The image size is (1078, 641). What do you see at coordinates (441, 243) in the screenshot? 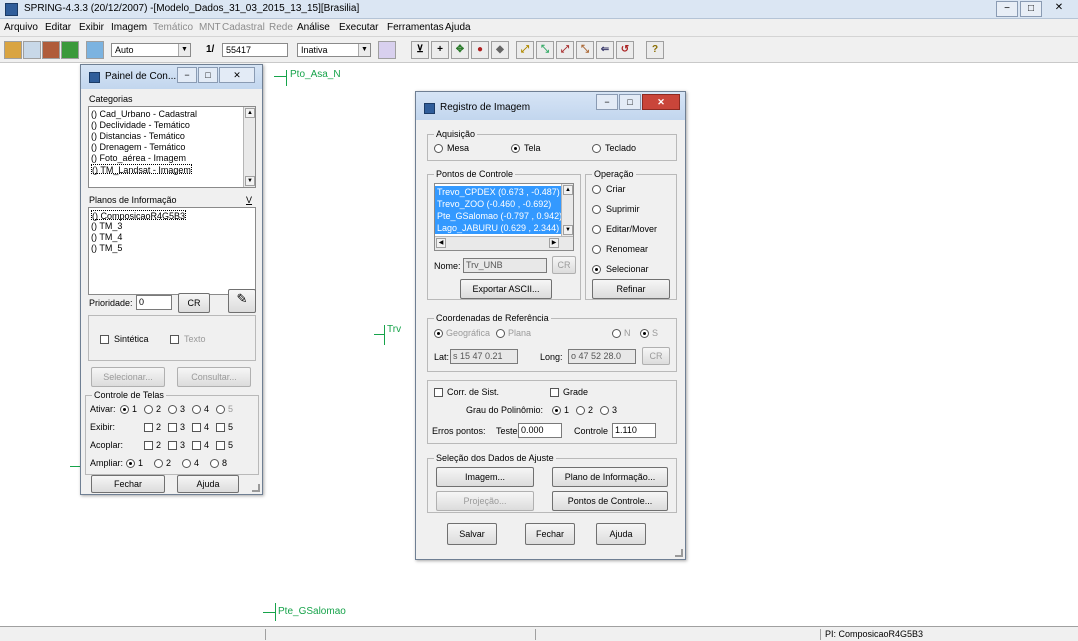
I see `scroll-left-icon: ◀` at bounding box center [441, 243].